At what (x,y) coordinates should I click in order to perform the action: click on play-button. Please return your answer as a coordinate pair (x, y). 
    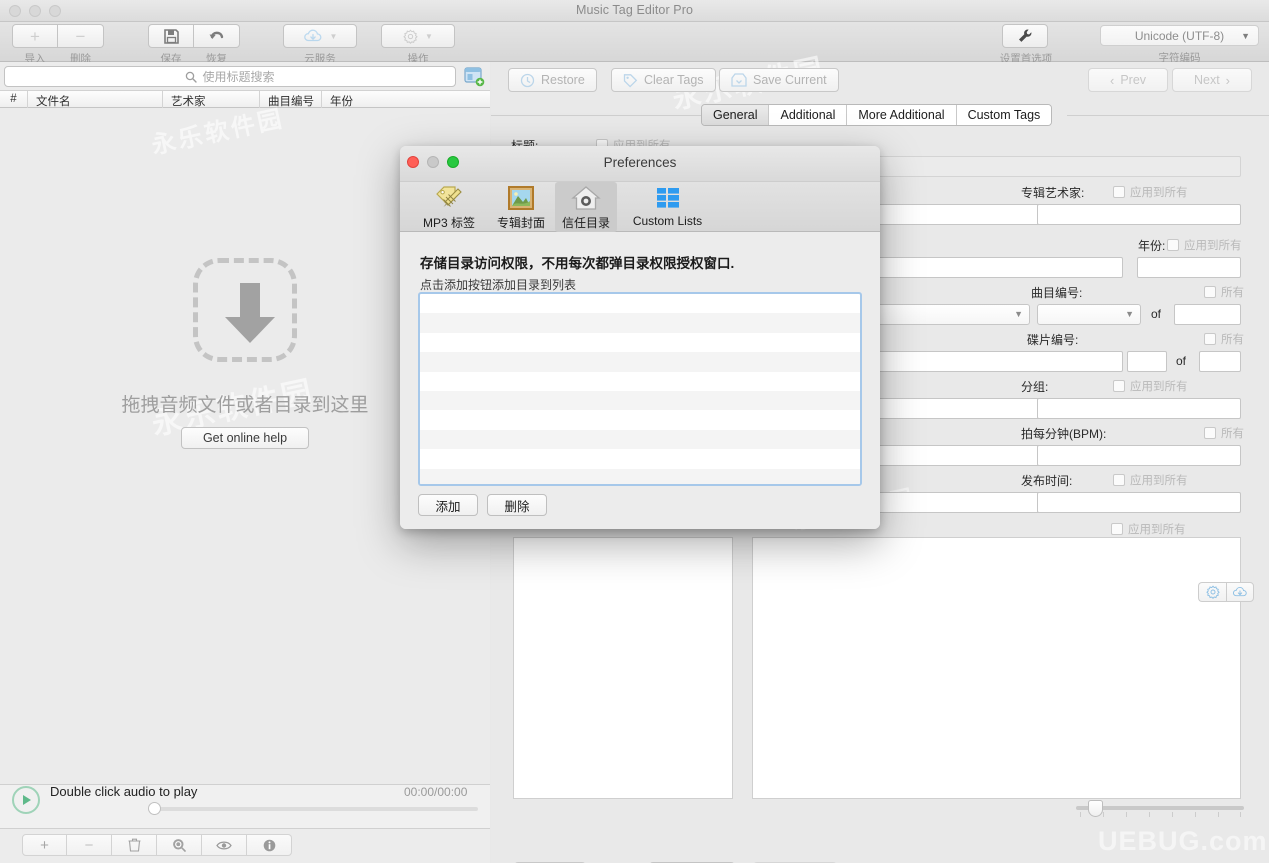
    Looking at the image, I should click on (26, 800).